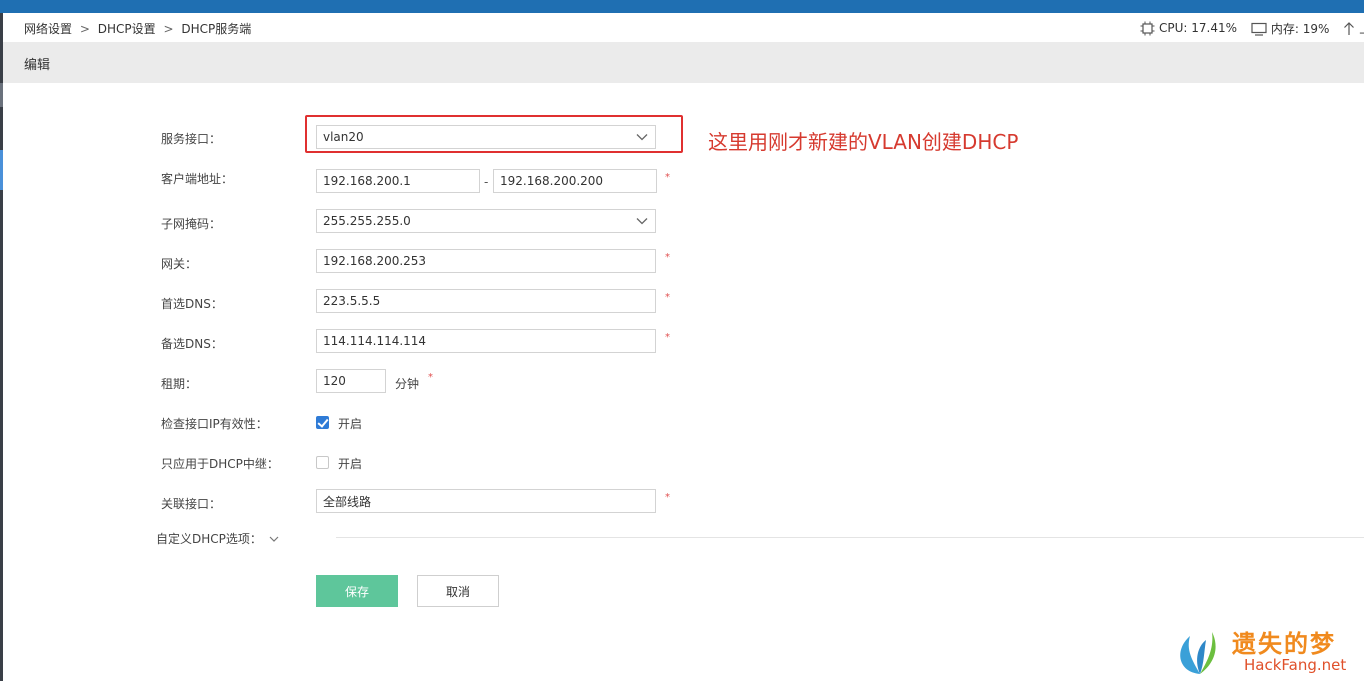 The image size is (1364, 681). What do you see at coordinates (357, 591) in the screenshot?
I see `save-button: 保存` at bounding box center [357, 591].